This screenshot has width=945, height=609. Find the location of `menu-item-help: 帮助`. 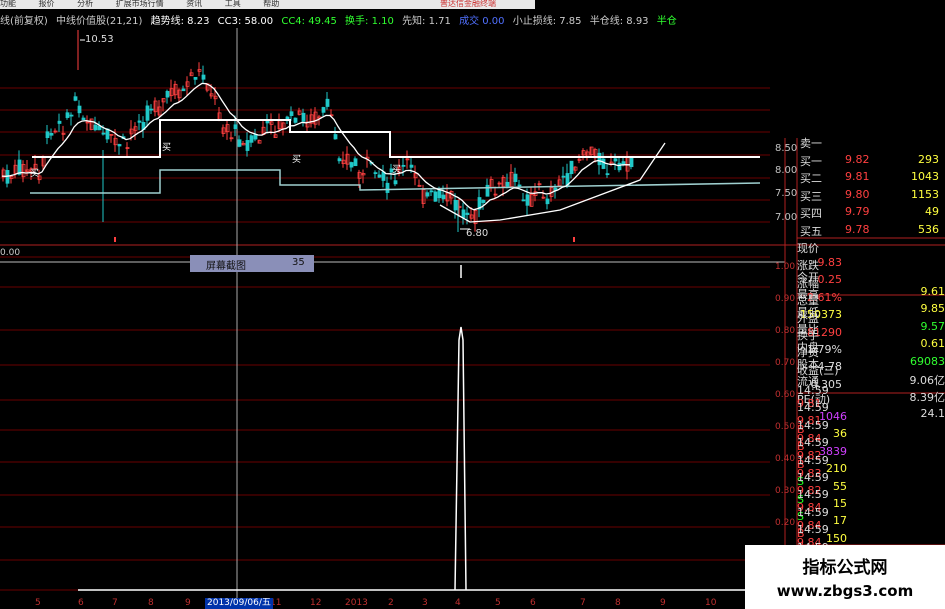

menu-item-help: 帮助 is located at coordinates (271, 4).